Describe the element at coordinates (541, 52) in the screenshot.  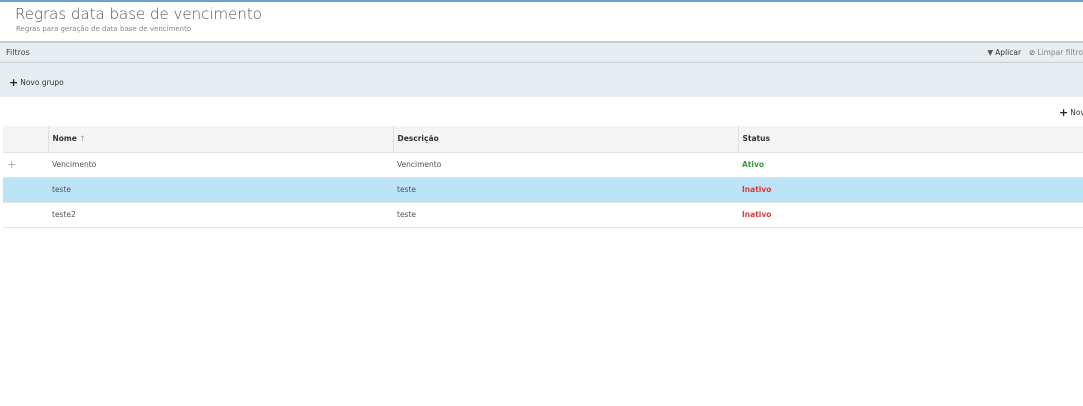
I see `filter-bar: Filtros ▼ Aplicar ⊘ Limpar filtro` at that location.